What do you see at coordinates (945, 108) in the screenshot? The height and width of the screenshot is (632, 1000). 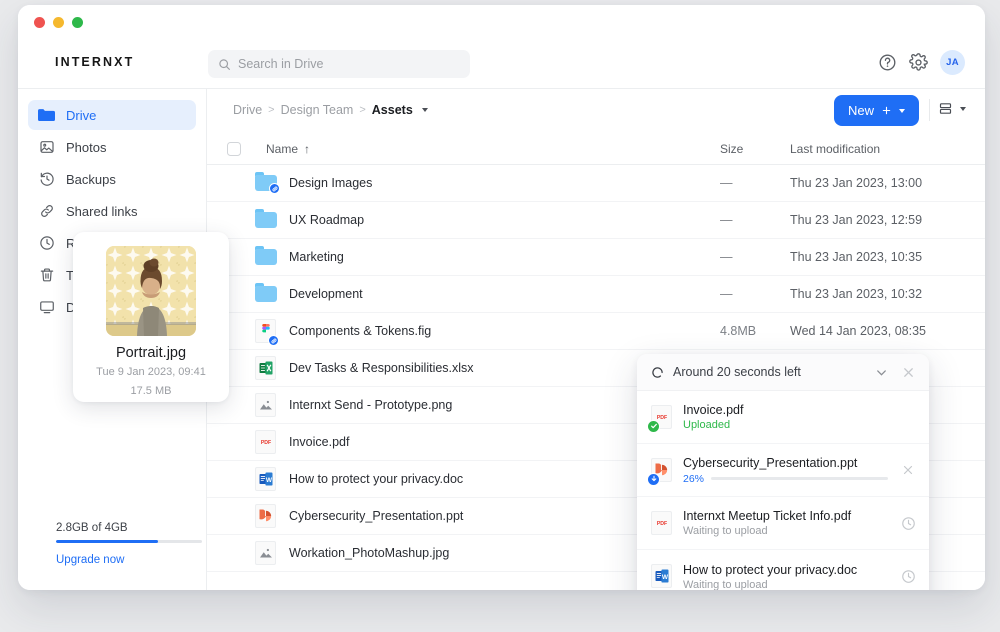 I see `list-view-icon` at bounding box center [945, 108].